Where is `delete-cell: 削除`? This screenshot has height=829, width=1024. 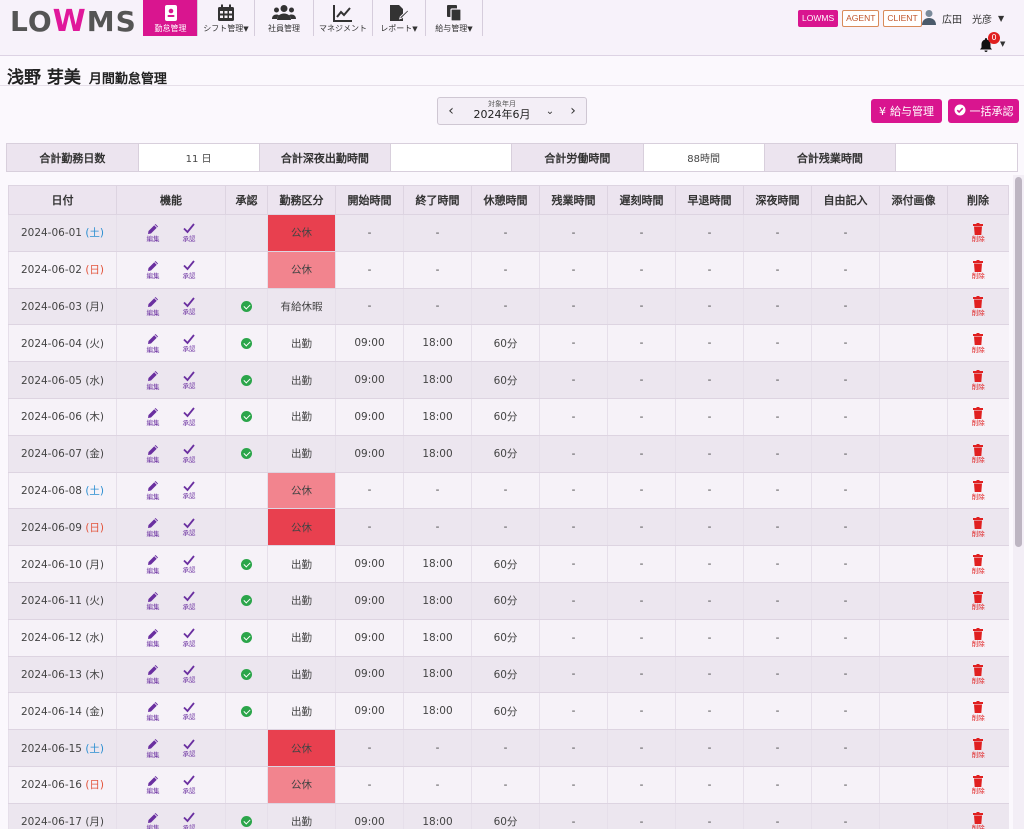
delete-cell: 削除 is located at coordinates (978, 491).